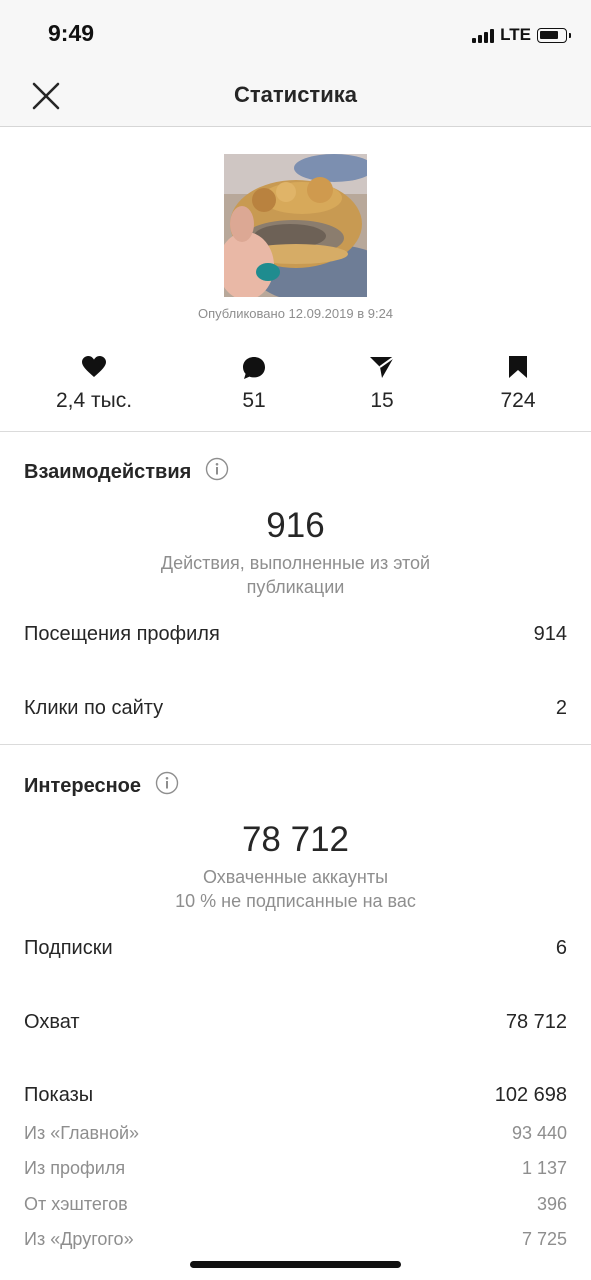  I want to click on interactions-description-2: публикации, so click(295, 587).